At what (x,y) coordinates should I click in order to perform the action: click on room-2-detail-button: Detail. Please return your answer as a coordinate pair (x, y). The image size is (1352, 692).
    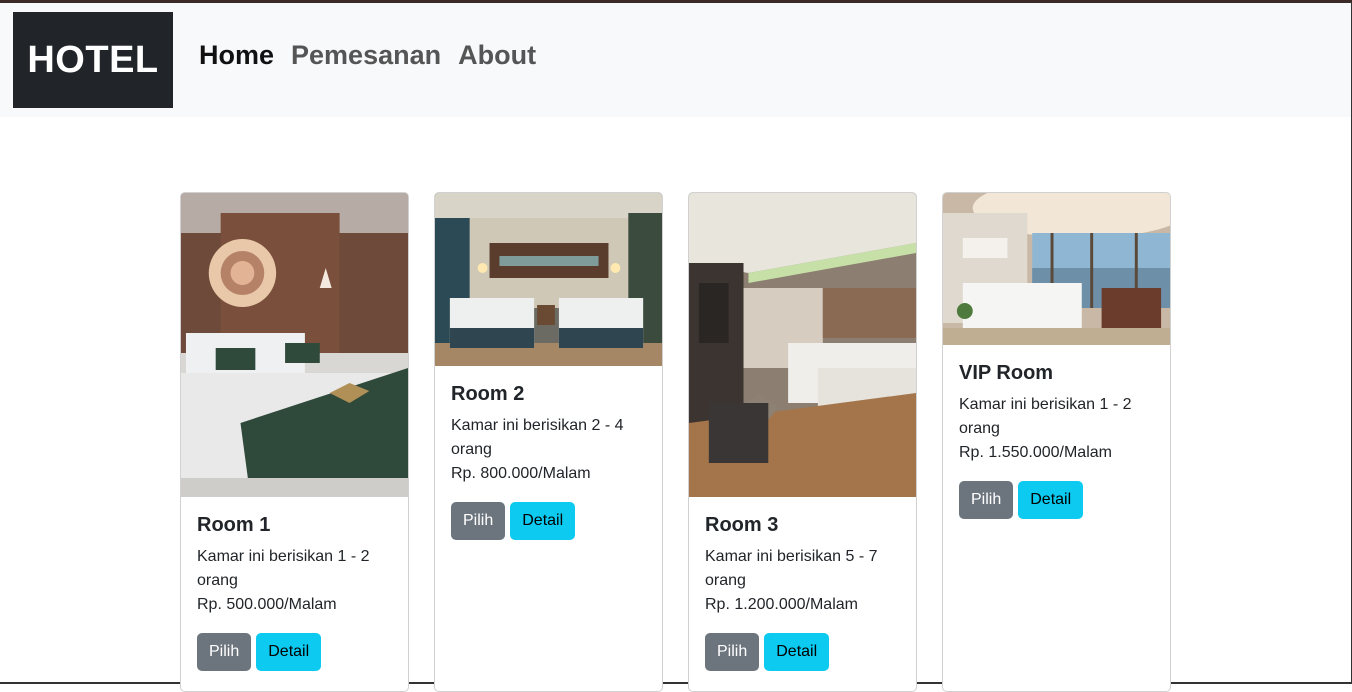
    Looking at the image, I should click on (543, 521).